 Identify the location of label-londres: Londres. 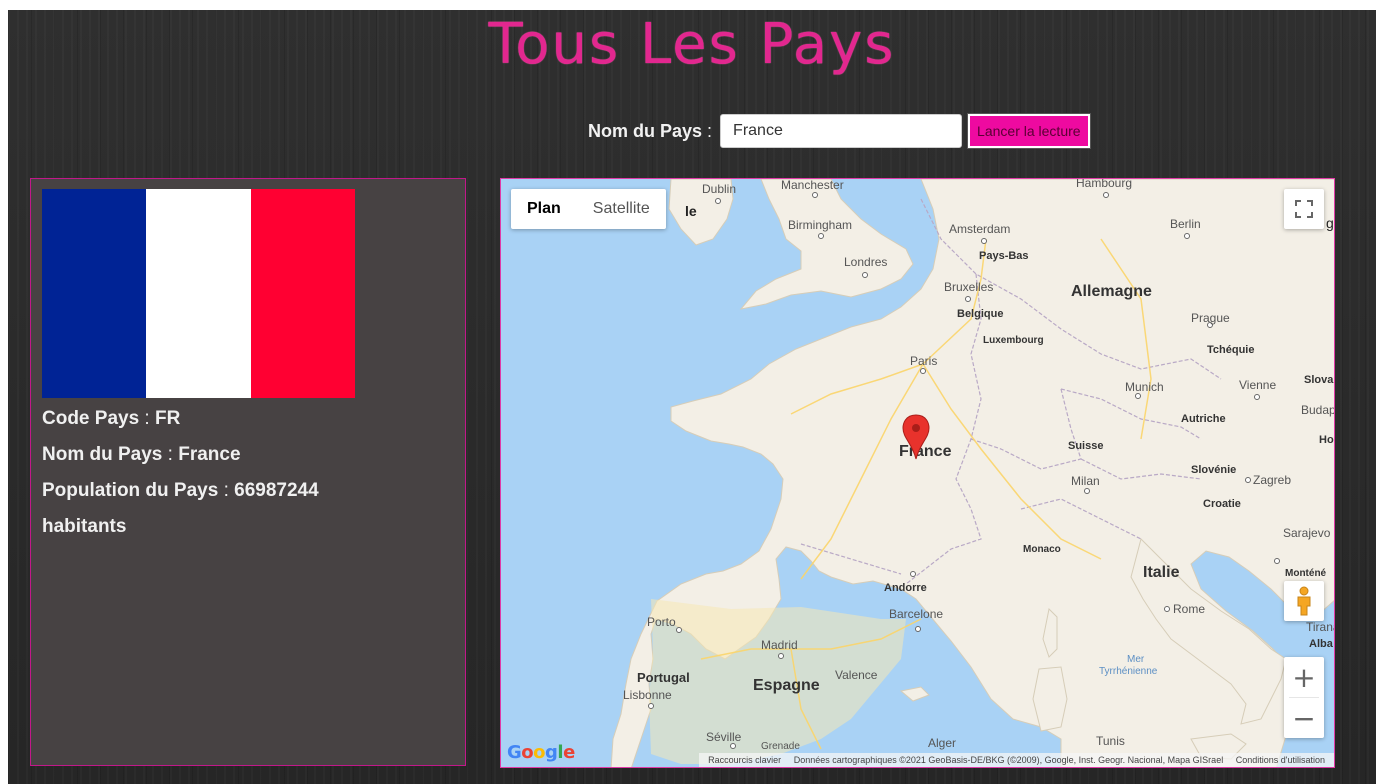
(865, 262).